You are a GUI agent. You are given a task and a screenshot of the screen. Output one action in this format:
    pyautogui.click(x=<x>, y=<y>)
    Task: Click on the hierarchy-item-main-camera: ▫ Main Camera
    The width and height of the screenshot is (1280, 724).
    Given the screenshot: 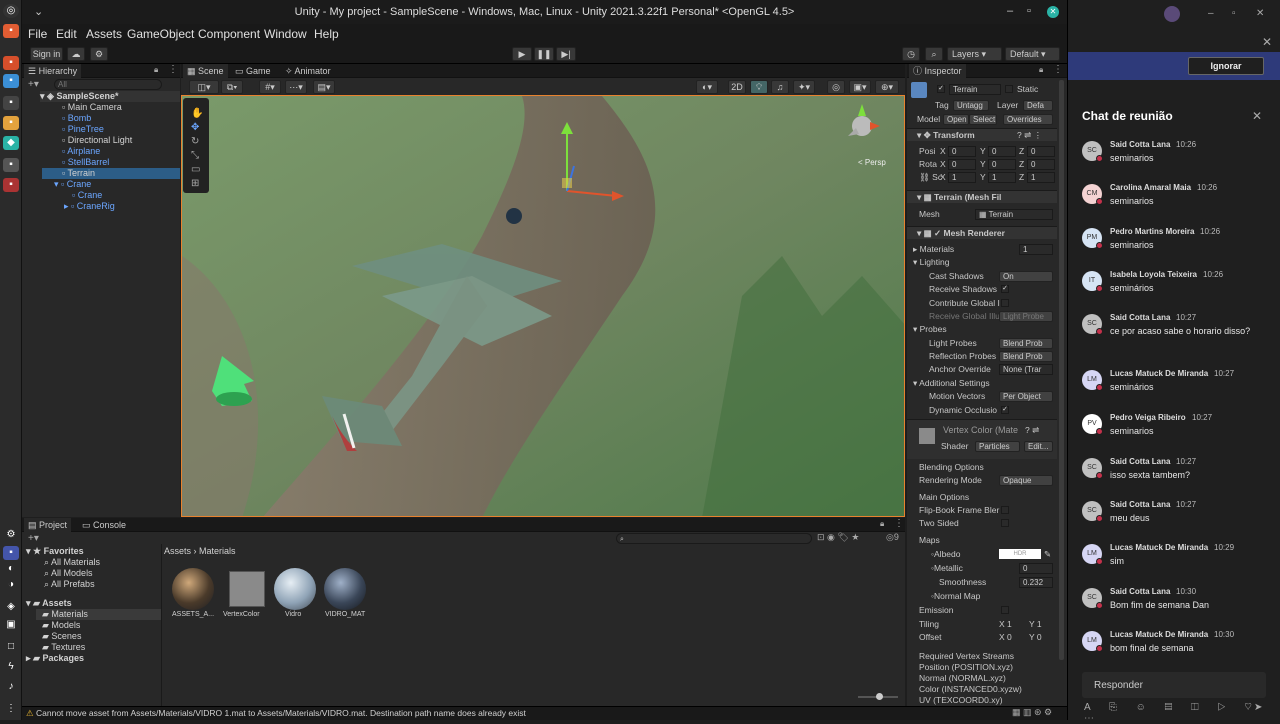 What is the action you would take?
    pyautogui.click(x=92, y=107)
    